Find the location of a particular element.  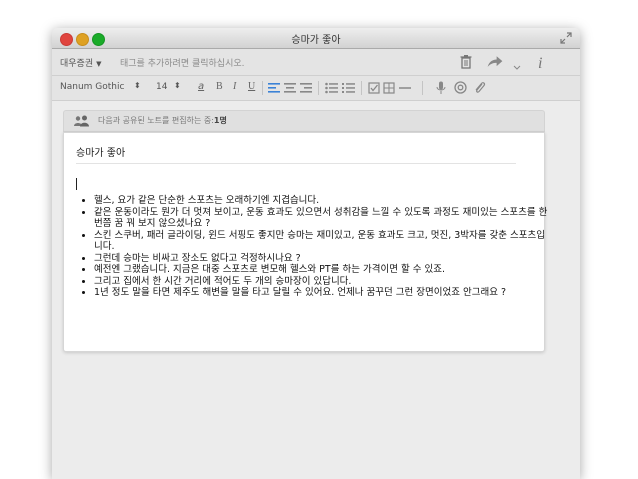

notebook-selector: 대우증권 ▼ is located at coordinates (81, 62).